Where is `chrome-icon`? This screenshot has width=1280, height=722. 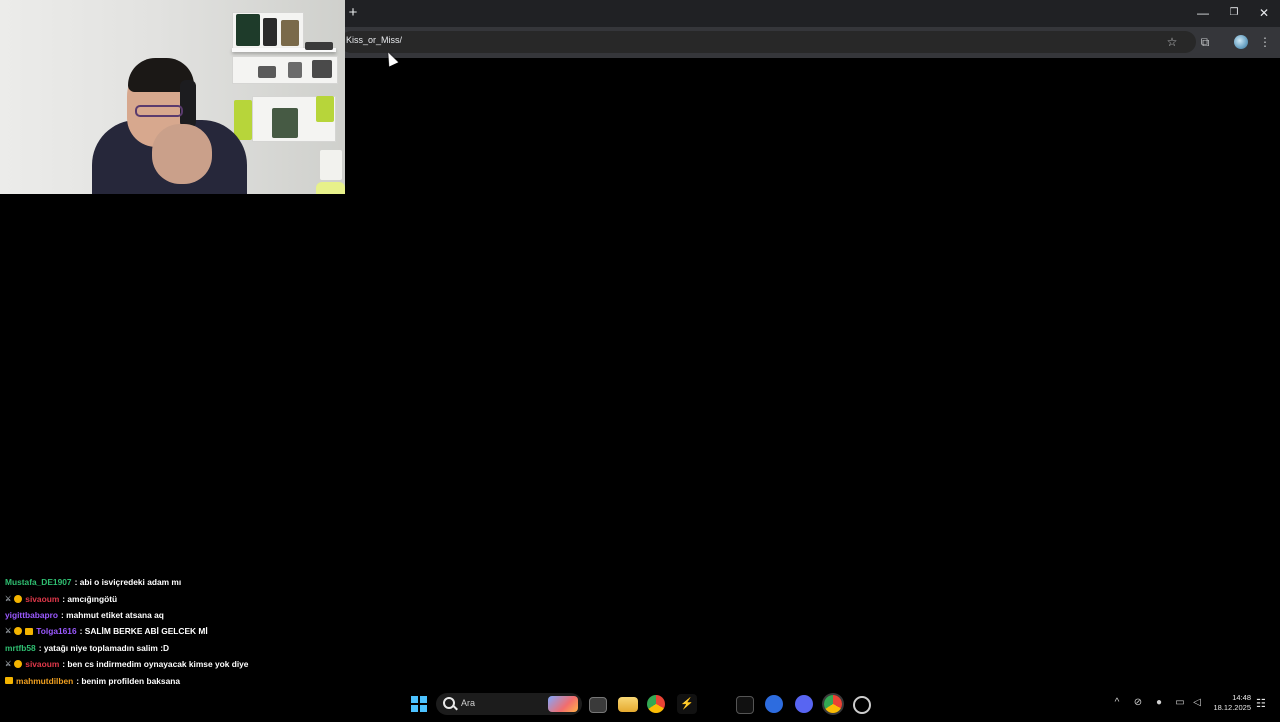 chrome-icon is located at coordinates (656, 704).